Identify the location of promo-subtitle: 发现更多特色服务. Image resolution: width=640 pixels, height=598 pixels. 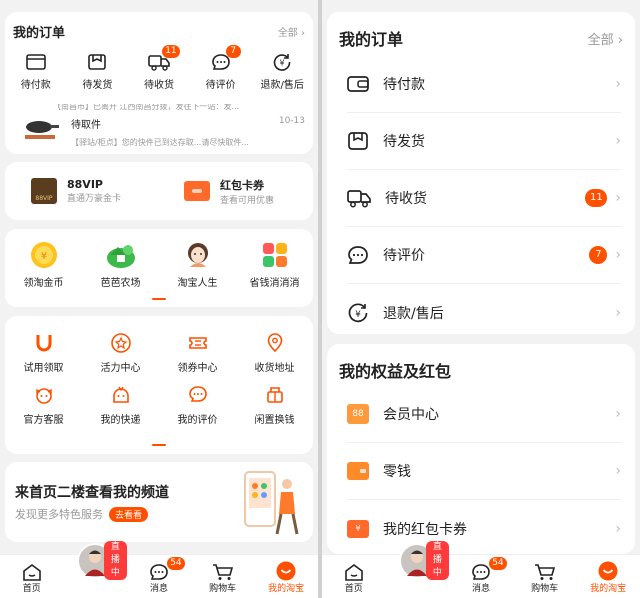
(59, 514).